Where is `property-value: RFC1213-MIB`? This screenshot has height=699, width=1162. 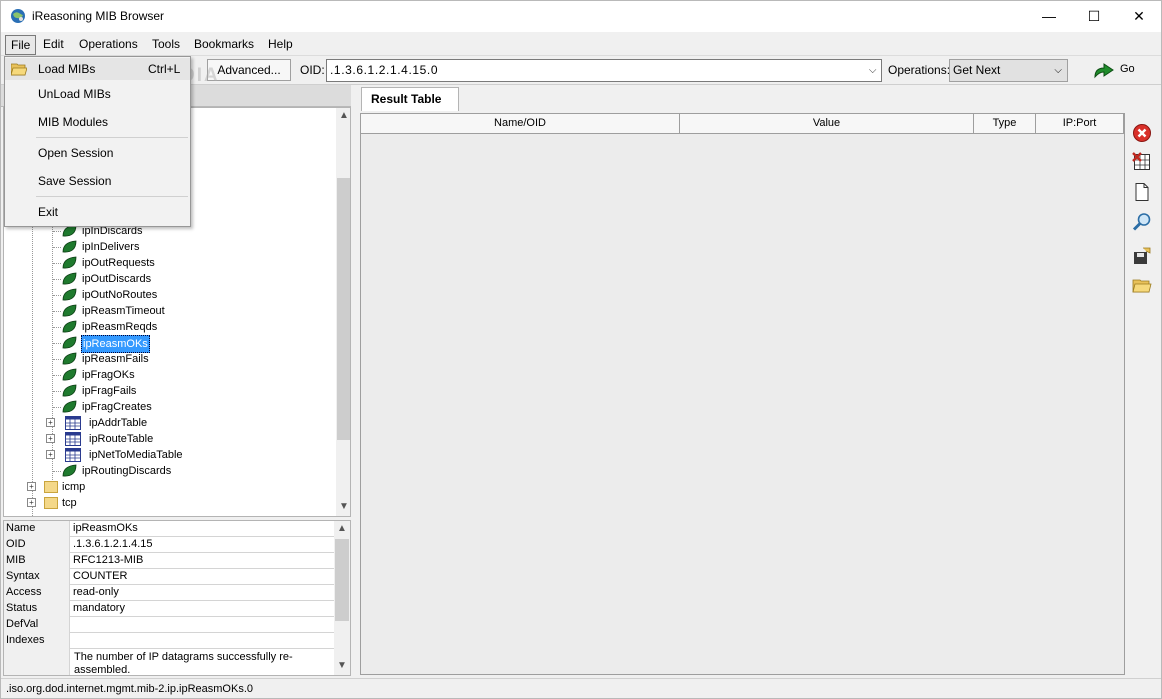
property-value: RFC1213-MIB is located at coordinates (202, 561).